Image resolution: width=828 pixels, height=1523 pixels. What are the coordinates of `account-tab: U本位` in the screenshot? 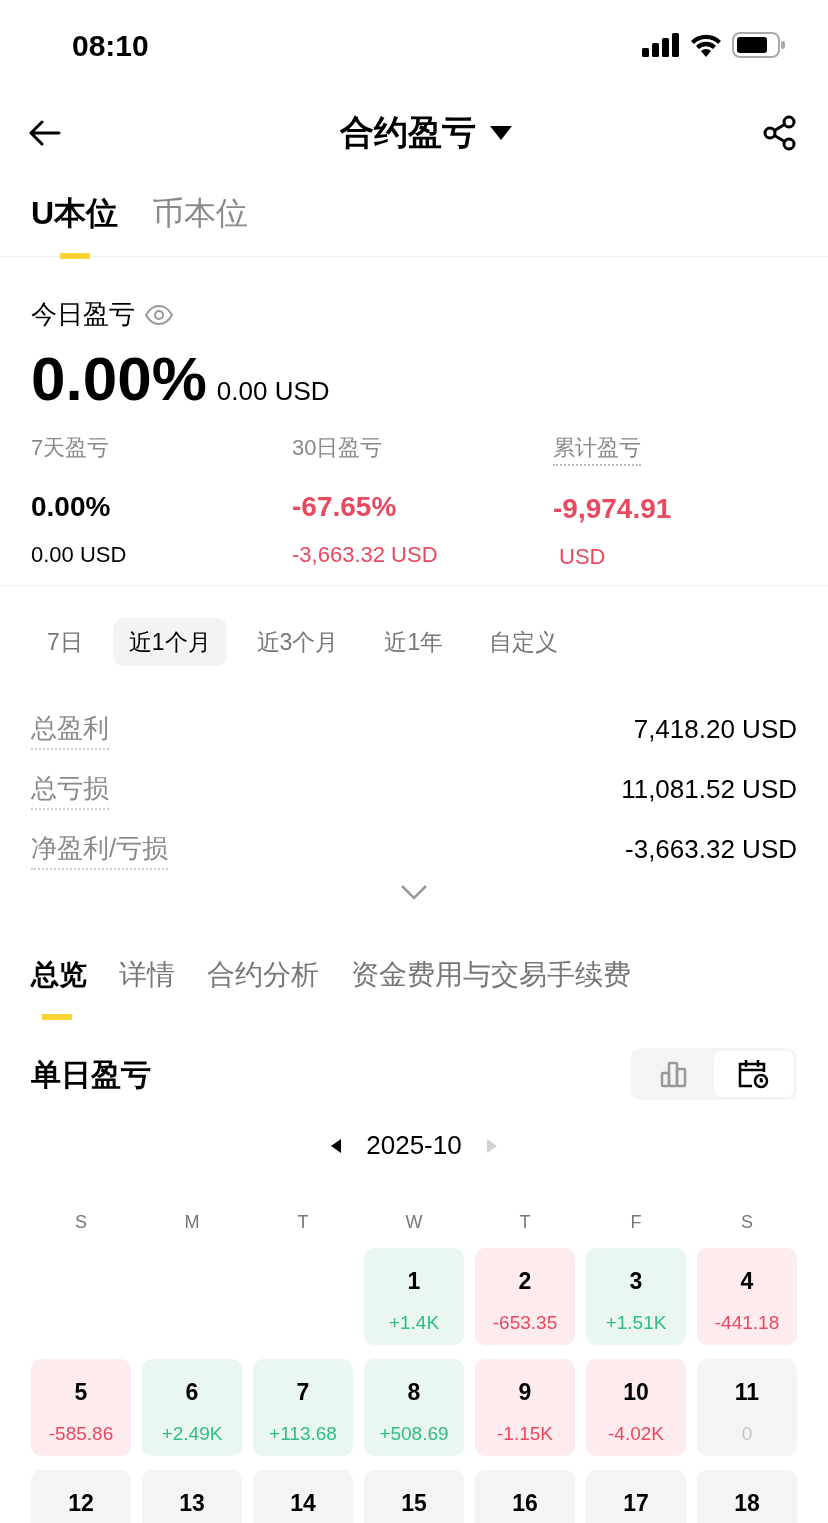 It's located at (75, 224).